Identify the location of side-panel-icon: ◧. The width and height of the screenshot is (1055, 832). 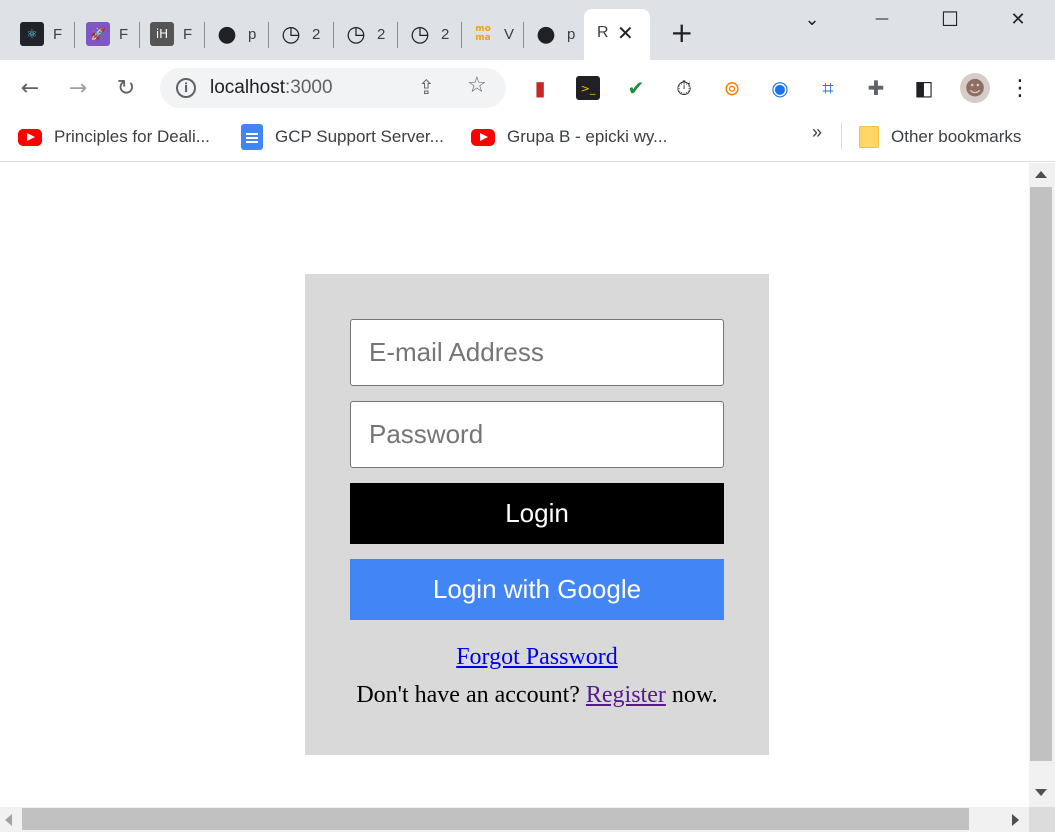
(924, 88).